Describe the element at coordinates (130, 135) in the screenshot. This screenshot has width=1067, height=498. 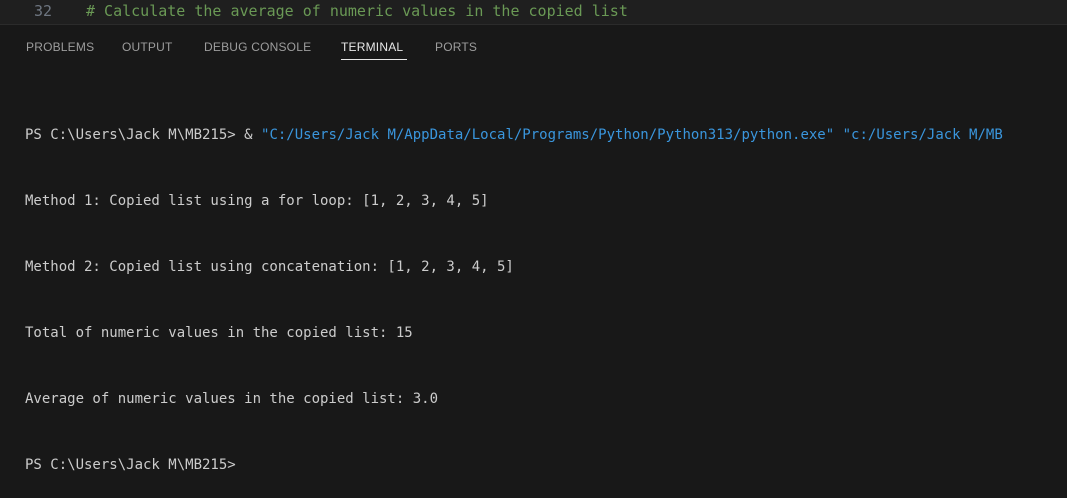
I see `terminal-prompt: PS C:\Users\Jack M\MB215>` at that location.